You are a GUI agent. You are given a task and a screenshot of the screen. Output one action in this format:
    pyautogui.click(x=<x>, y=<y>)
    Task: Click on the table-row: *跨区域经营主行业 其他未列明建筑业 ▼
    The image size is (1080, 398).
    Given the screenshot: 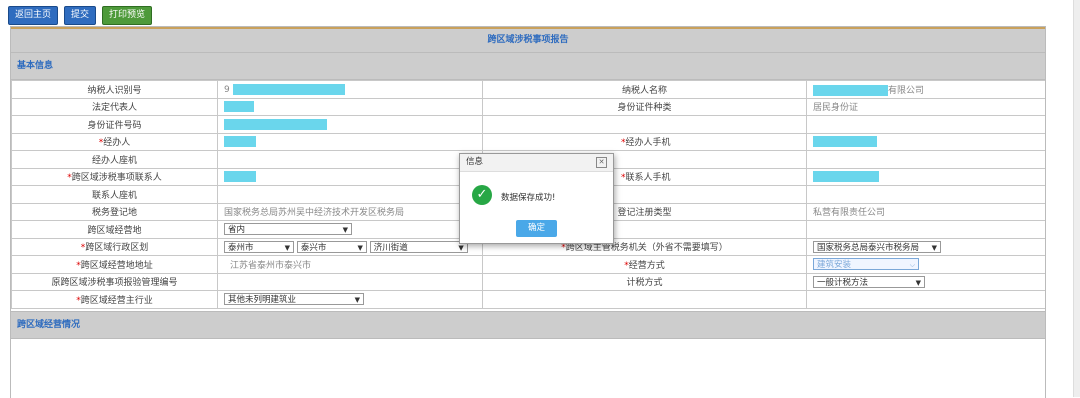 What is the action you would take?
    pyautogui.click(x=528, y=299)
    